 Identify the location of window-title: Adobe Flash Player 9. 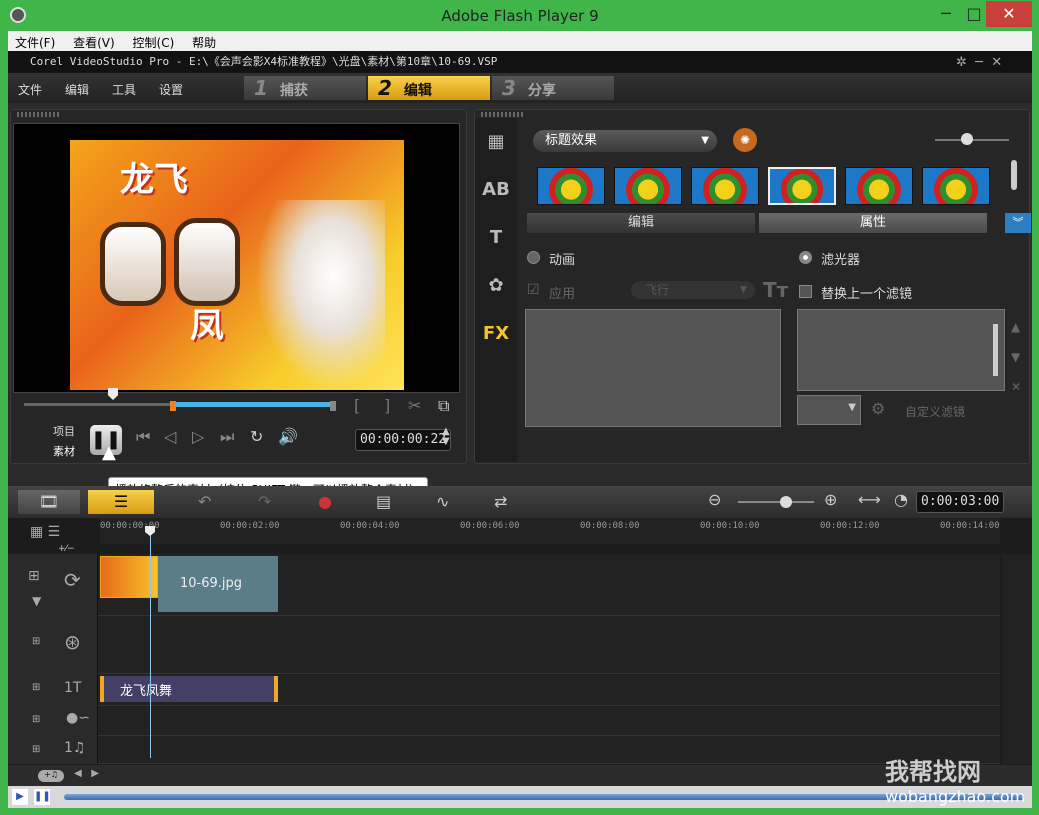
(520, 16).